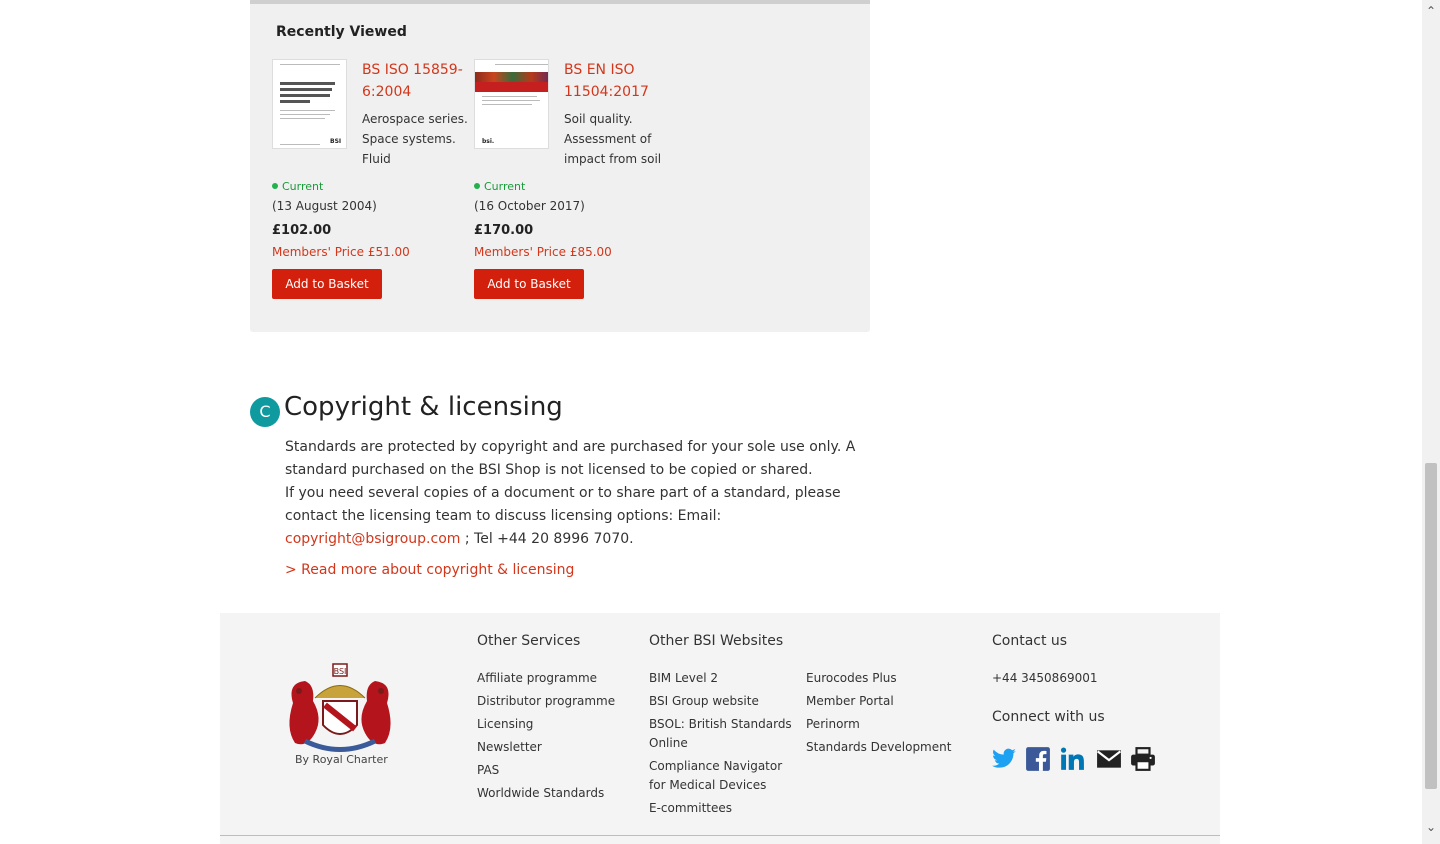 Image resolution: width=1440 pixels, height=844 pixels. What do you see at coordinates (540, 793) in the screenshot?
I see `footer-link: Worldwide Standards` at bounding box center [540, 793].